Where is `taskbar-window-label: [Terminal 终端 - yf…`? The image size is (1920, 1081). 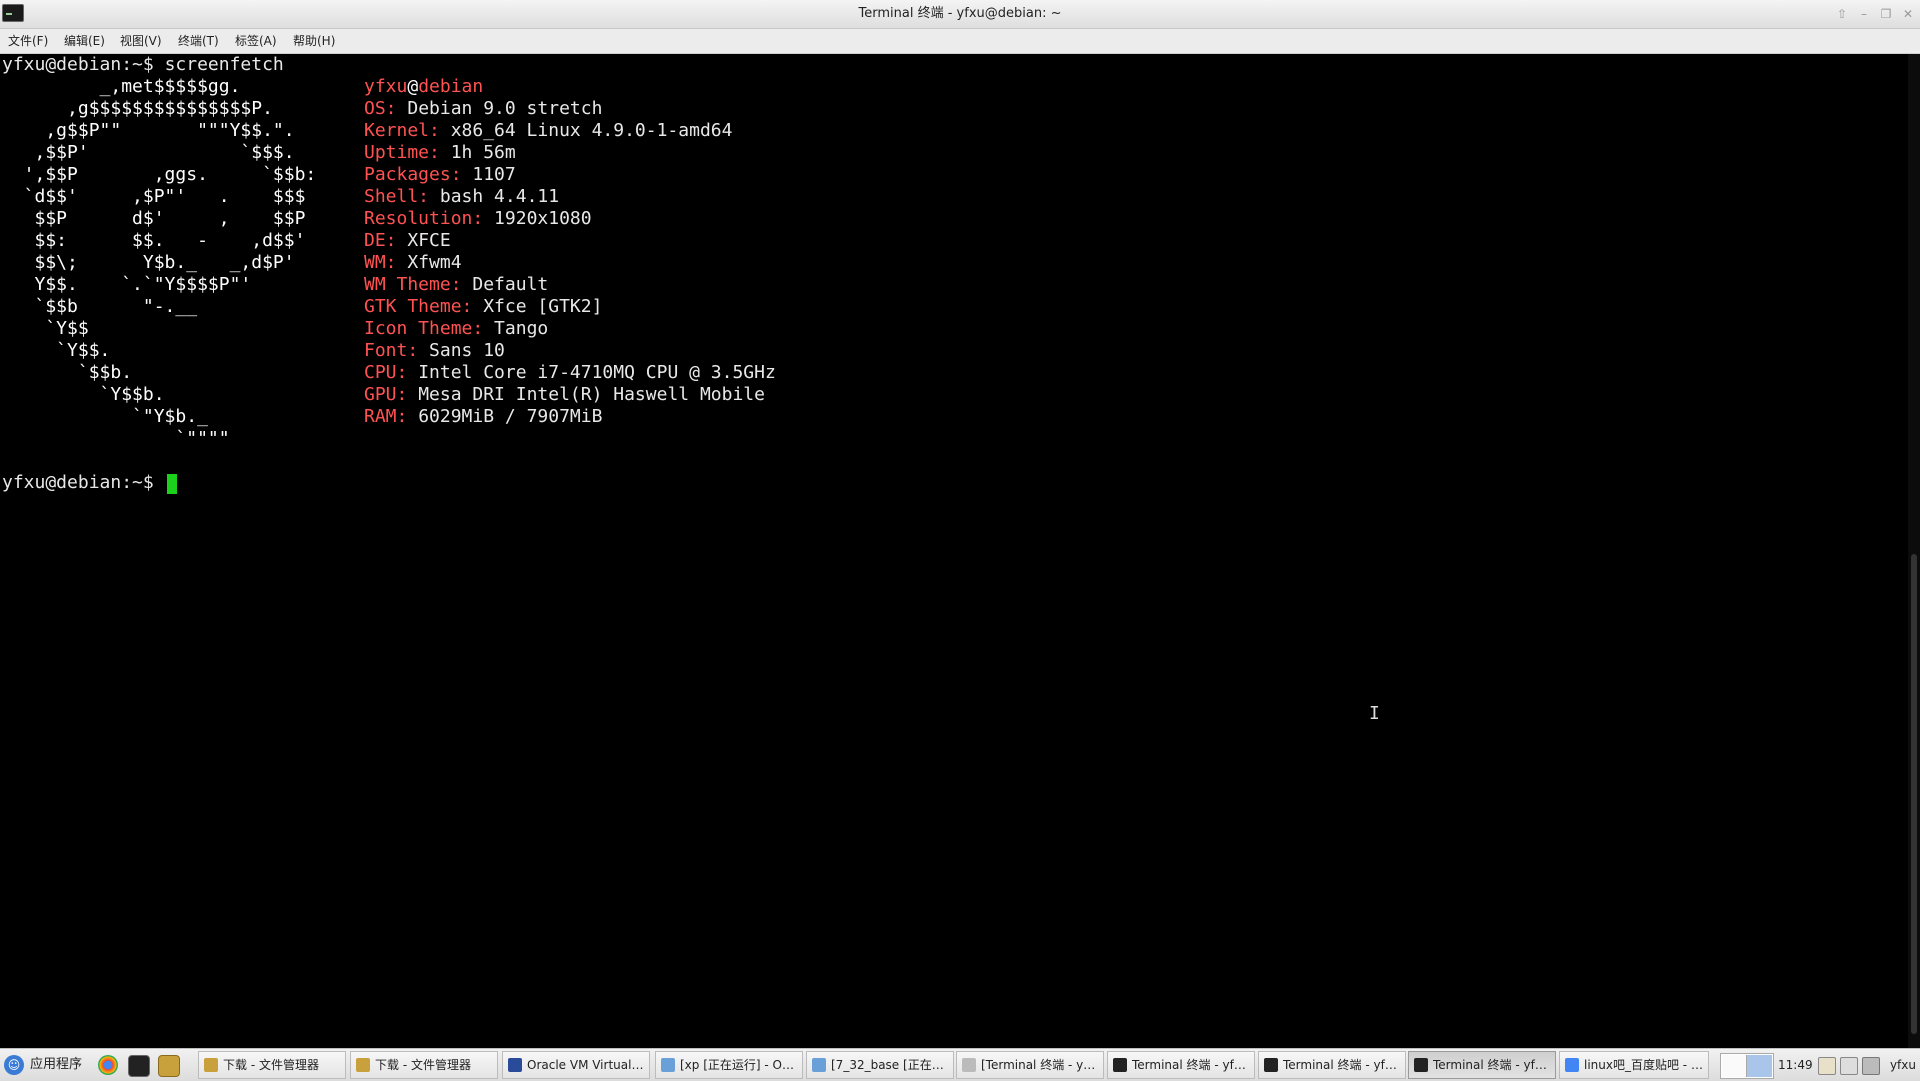 taskbar-window-label: [Terminal 终端 - yf… is located at coordinates (1040, 1065).